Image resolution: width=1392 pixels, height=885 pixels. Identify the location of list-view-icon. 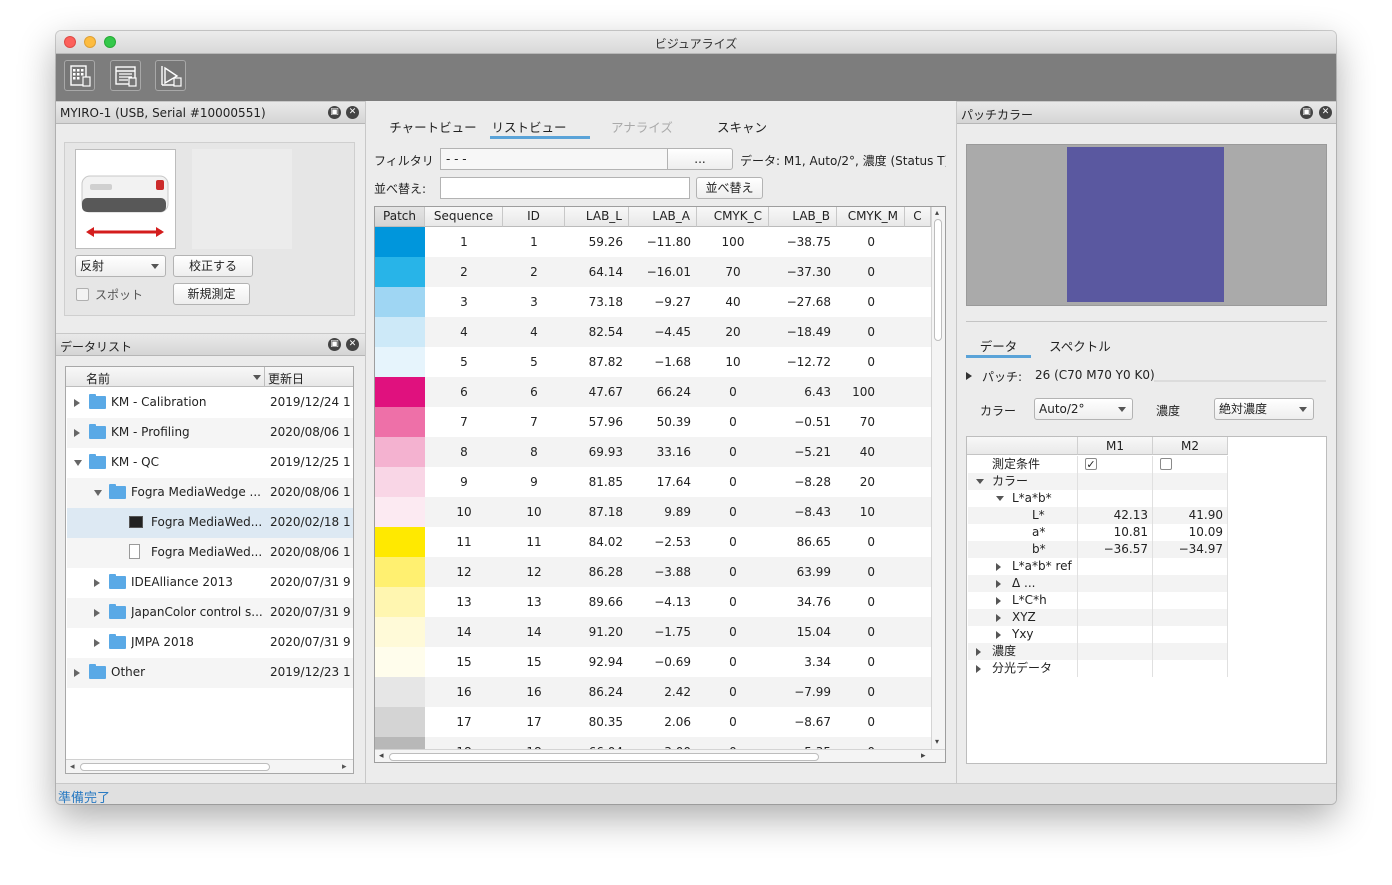
(126, 76).